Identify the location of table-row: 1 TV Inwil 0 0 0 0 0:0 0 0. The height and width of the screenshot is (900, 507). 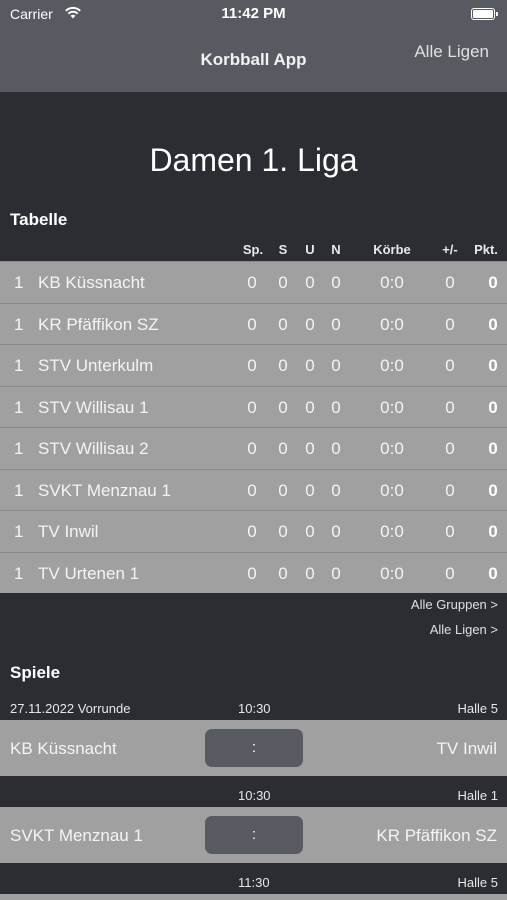
(253, 531).